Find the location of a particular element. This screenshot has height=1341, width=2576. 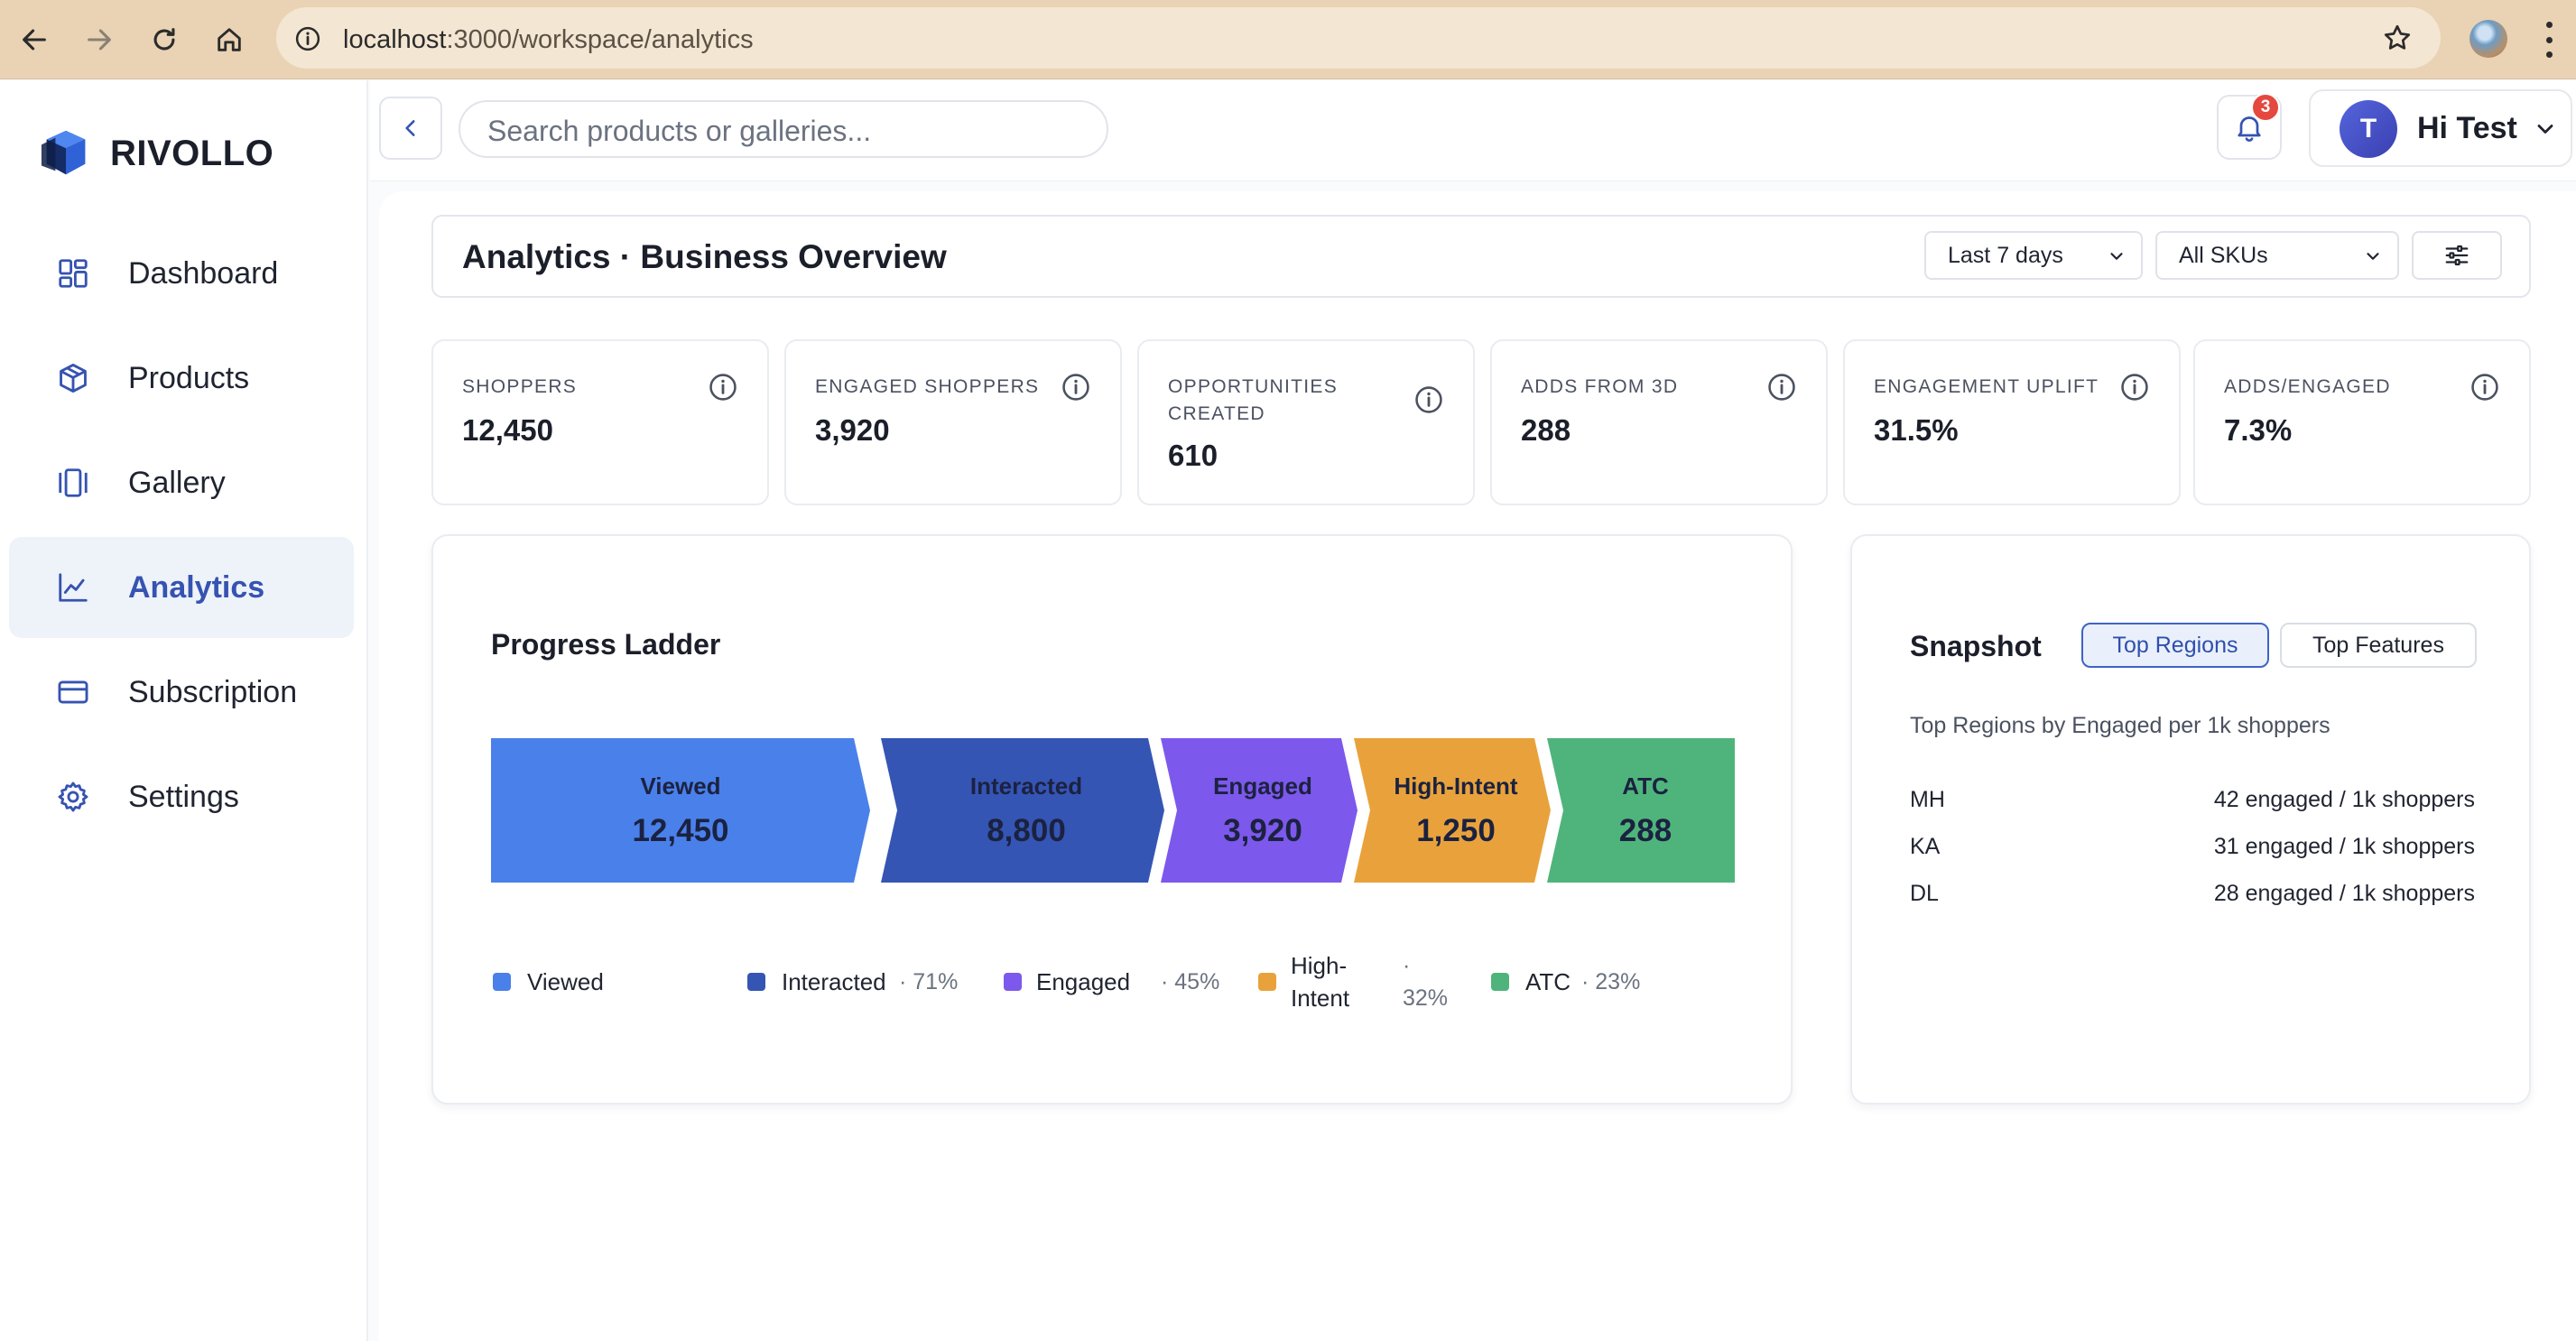

sku-select: All SKUs is located at coordinates (2277, 255).